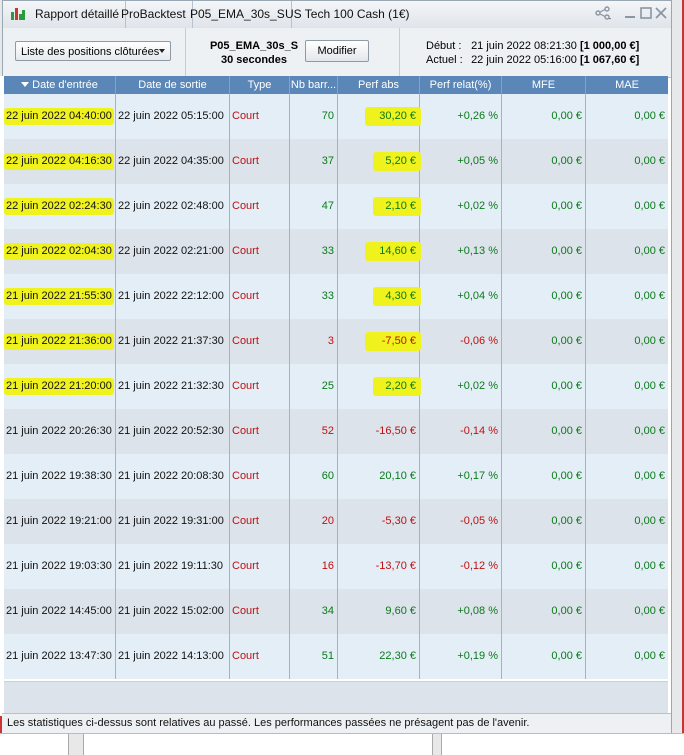  What do you see at coordinates (379, 386) in the screenshot?
I see `perf-abs-cell: 2,20 €` at bounding box center [379, 386].